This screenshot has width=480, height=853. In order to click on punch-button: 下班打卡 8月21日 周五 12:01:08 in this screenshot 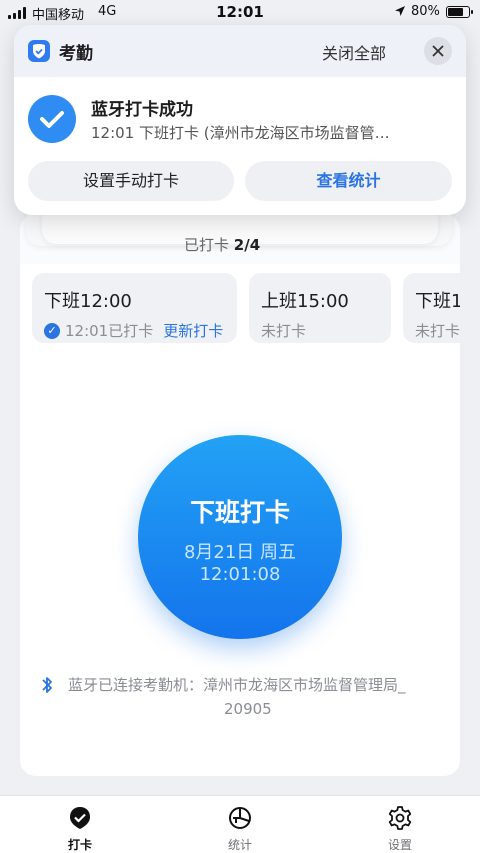, I will do `click(240, 537)`.